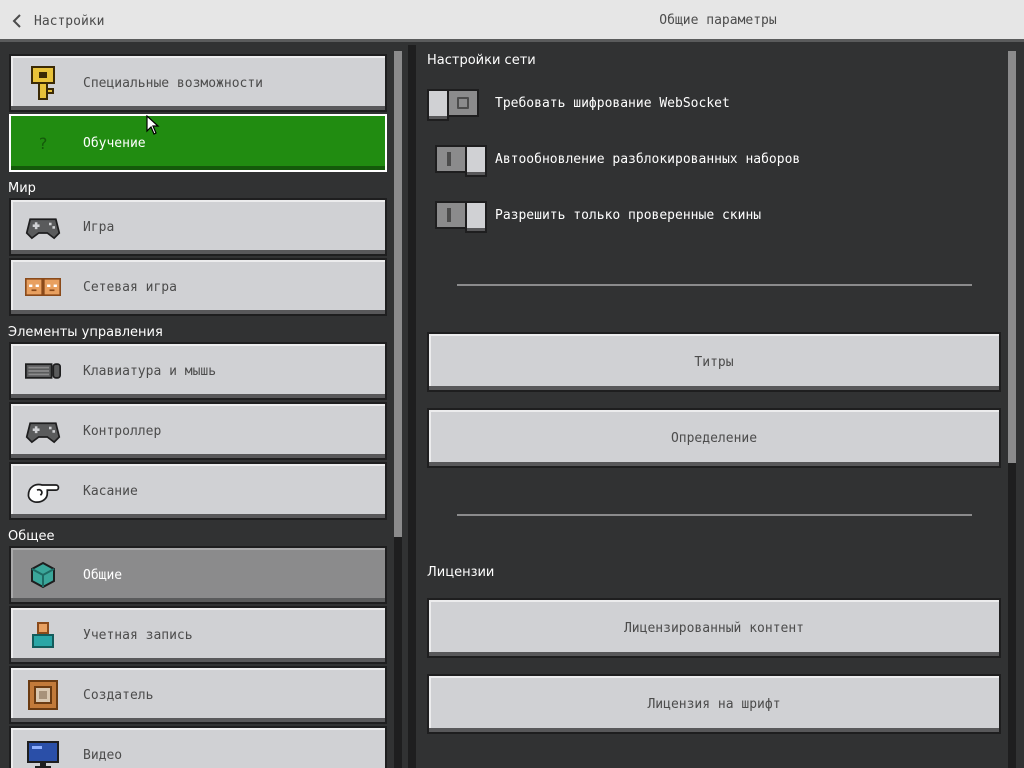  I want to click on nav-item-game: Игра, so click(198, 227).